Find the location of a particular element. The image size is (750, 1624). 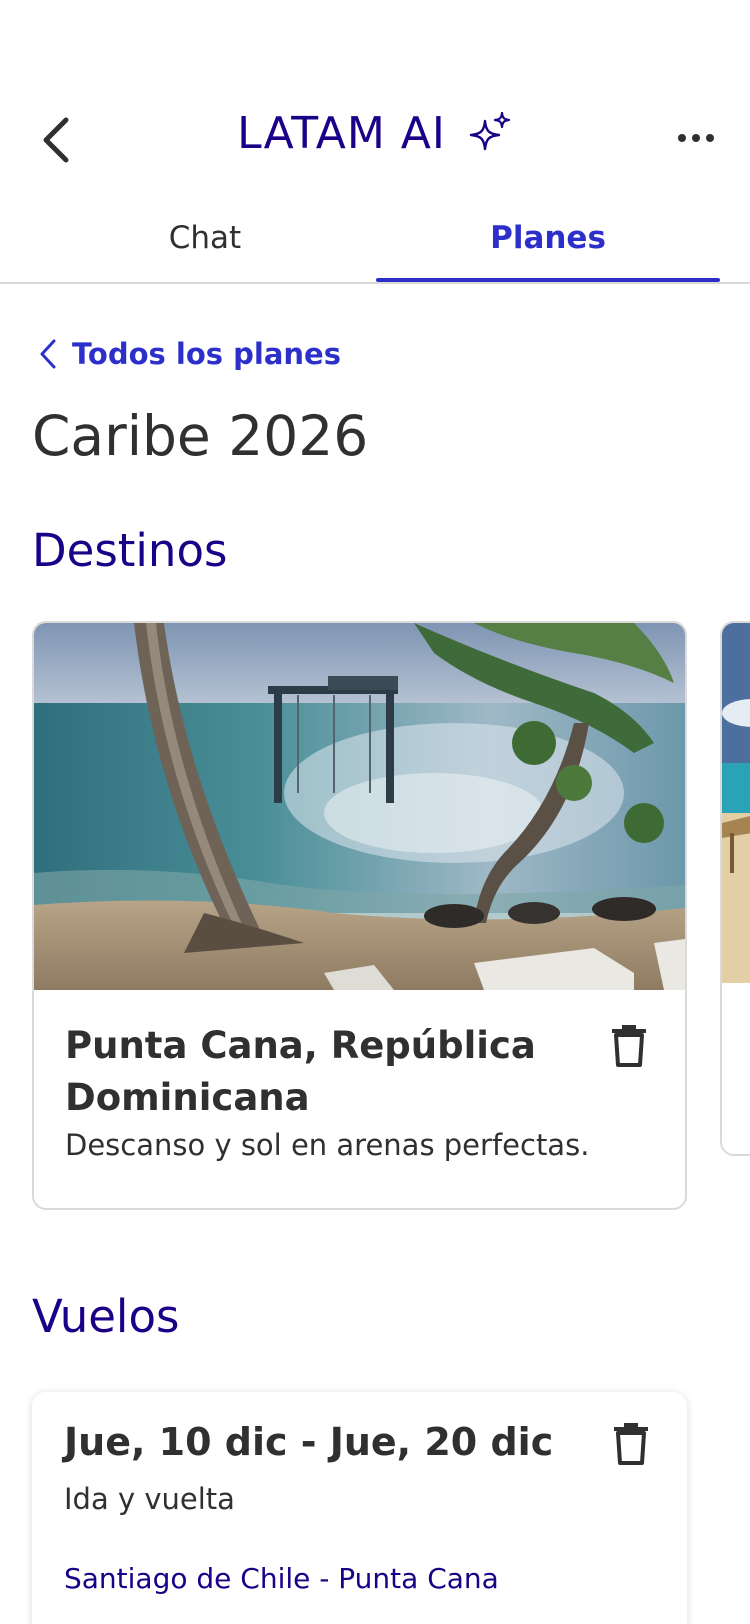

all-plans-link: Todos los planes is located at coordinates (188, 354).